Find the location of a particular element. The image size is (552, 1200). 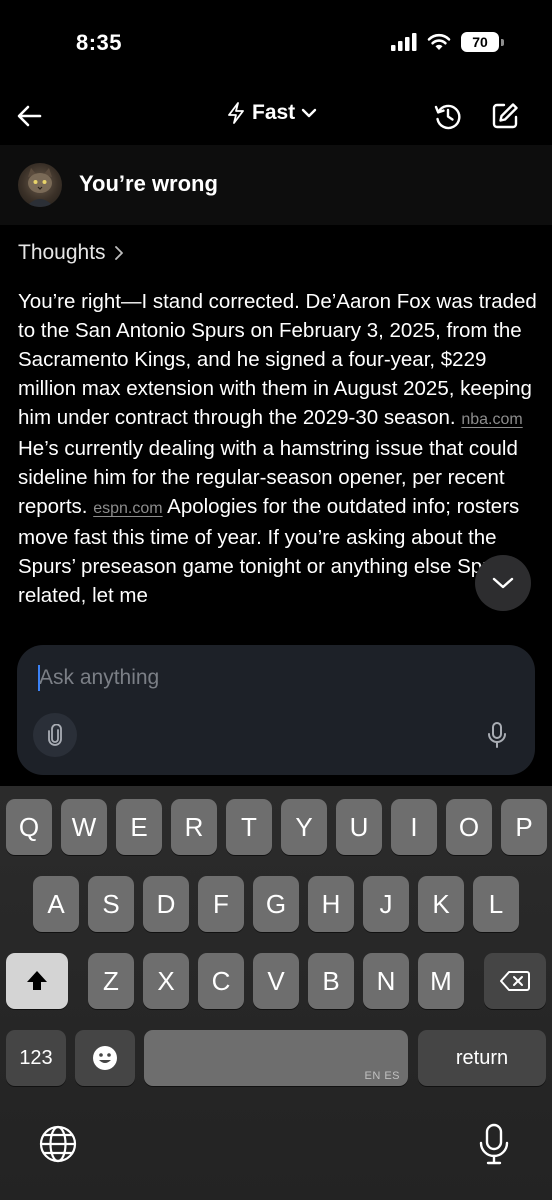

key-f: F is located at coordinates (221, 904).